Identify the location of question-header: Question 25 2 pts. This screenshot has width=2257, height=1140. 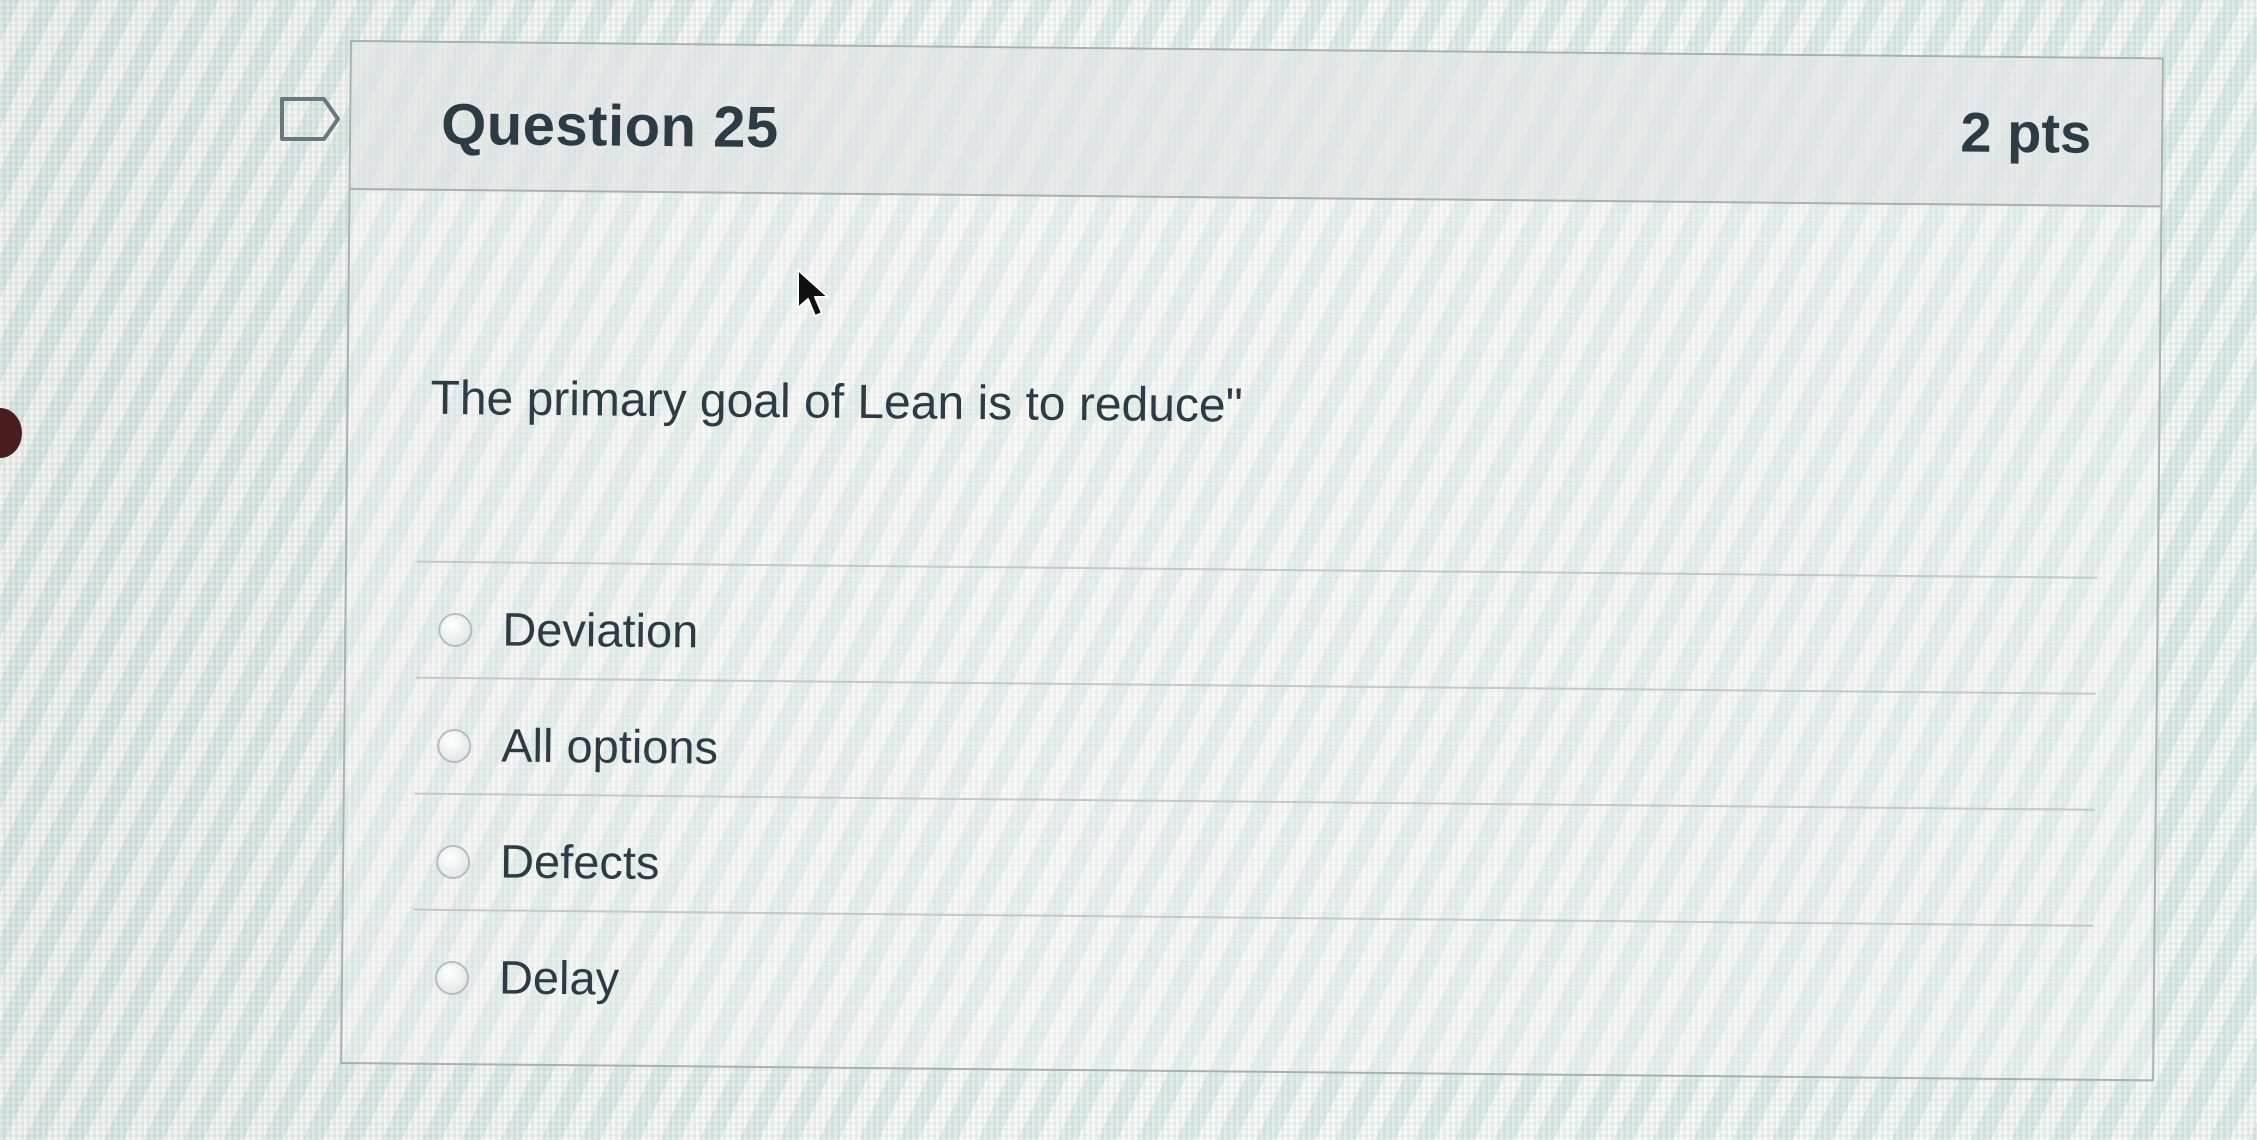
(1256, 125).